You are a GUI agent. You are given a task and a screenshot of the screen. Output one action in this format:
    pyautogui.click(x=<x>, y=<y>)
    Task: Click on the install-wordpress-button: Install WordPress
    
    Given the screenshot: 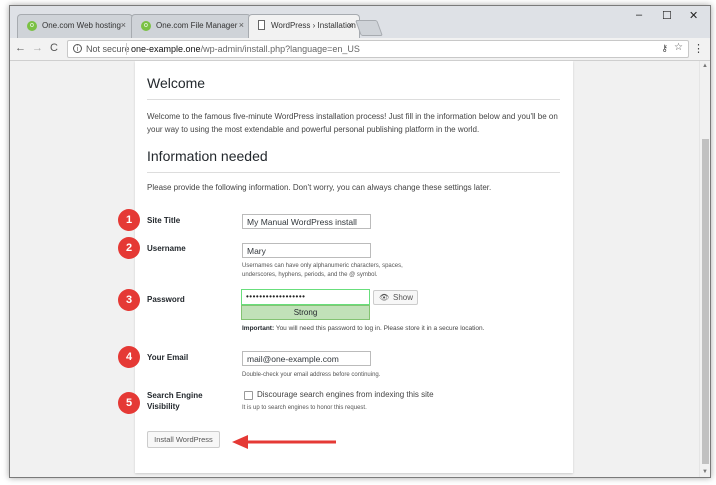 What is the action you would take?
    pyautogui.click(x=183, y=439)
    